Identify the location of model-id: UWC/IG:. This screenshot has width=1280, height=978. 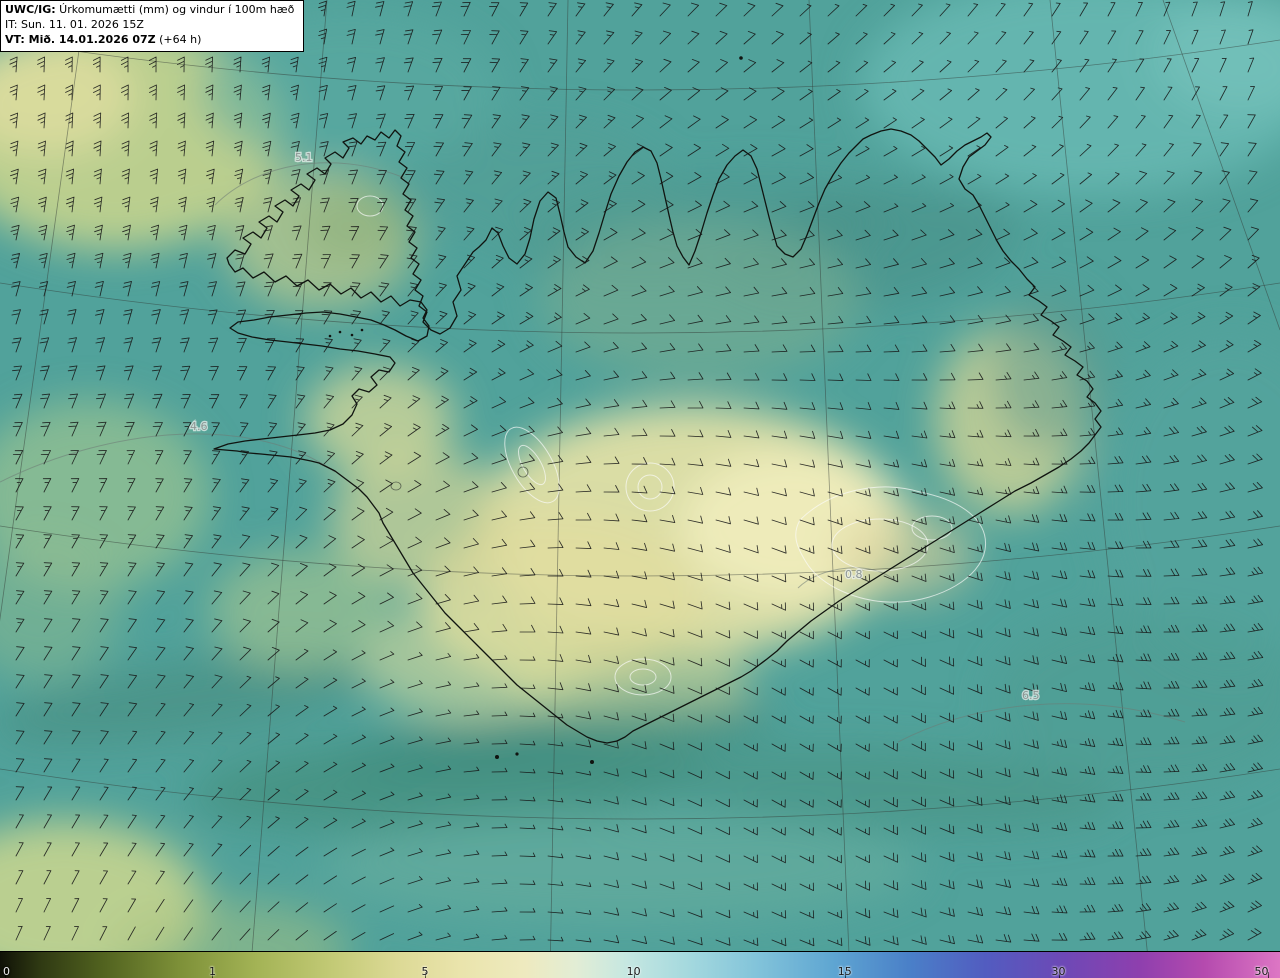
(30, 9).